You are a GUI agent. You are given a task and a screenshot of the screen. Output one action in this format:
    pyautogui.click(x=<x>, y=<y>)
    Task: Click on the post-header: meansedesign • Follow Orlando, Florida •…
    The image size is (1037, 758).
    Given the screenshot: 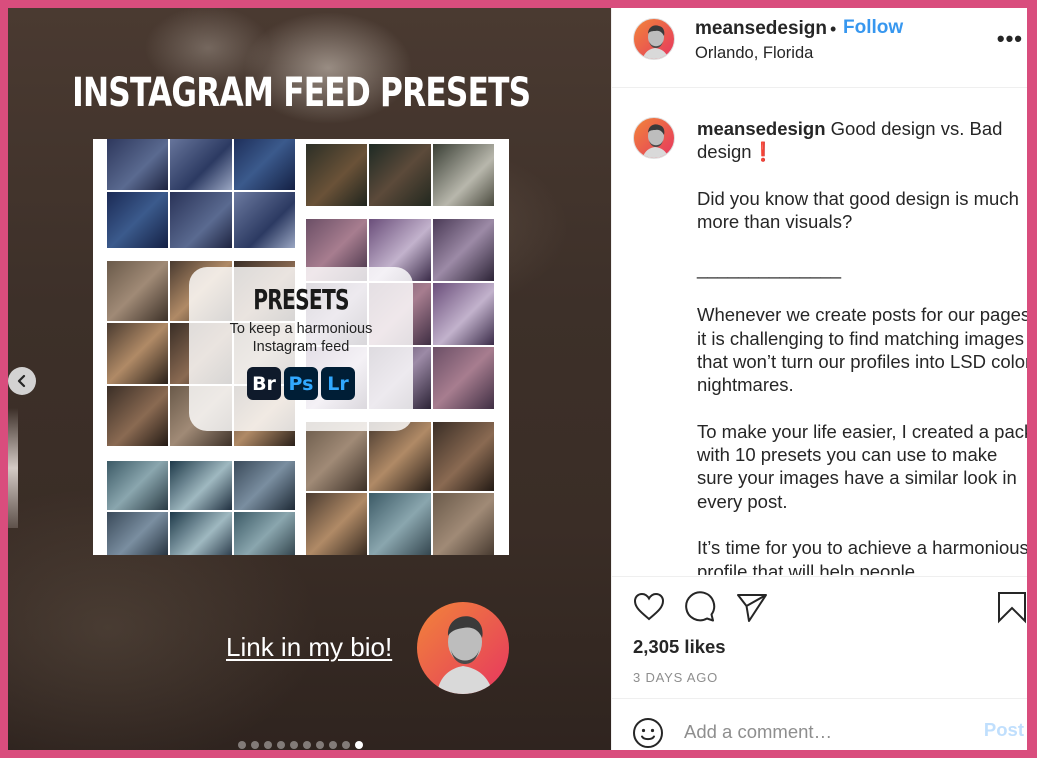 What is the action you would take?
    pyautogui.click(x=819, y=48)
    